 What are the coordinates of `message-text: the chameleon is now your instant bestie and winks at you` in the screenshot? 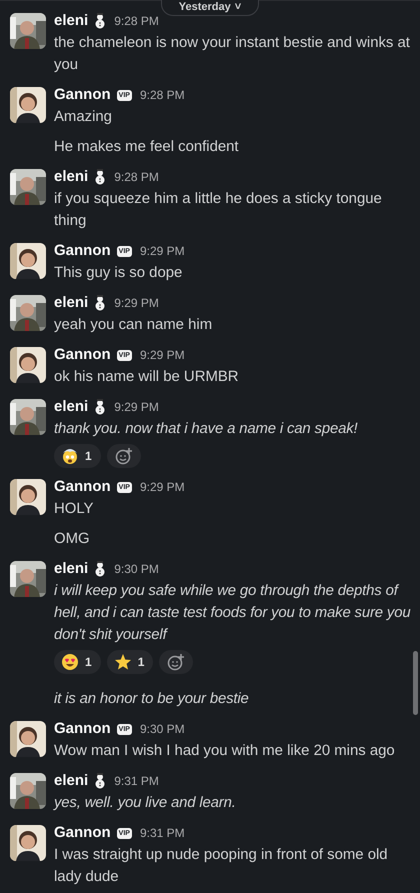 It's located at (232, 54).